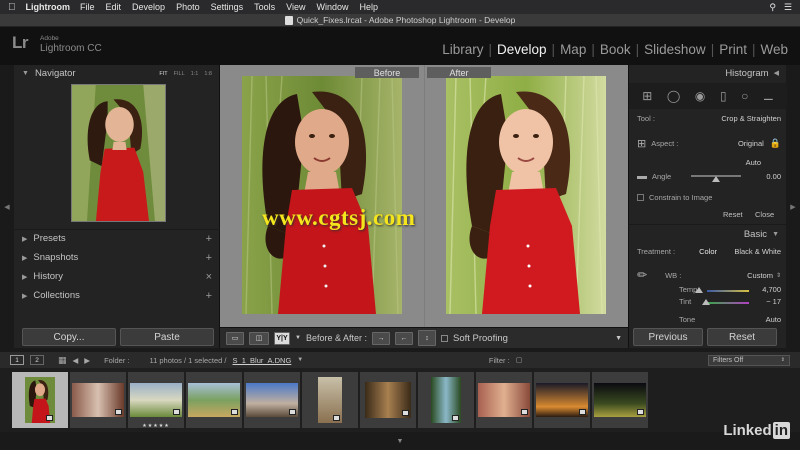 The image size is (800, 450). What do you see at coordinates (114, 7) in the screenshot?
I see `menu-edit: Edit` at bounding box center [114, 7].